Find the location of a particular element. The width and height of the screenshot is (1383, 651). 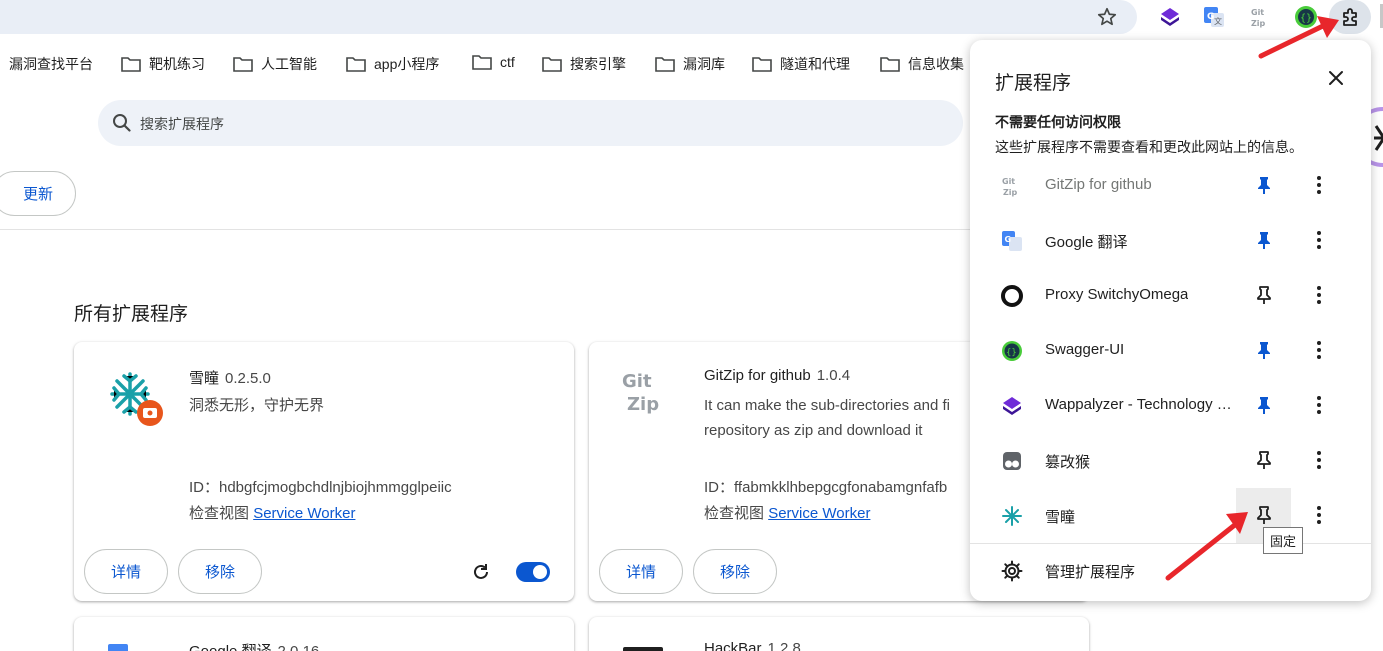

google-translate-icon: G is located at coordinates (1012, 241).